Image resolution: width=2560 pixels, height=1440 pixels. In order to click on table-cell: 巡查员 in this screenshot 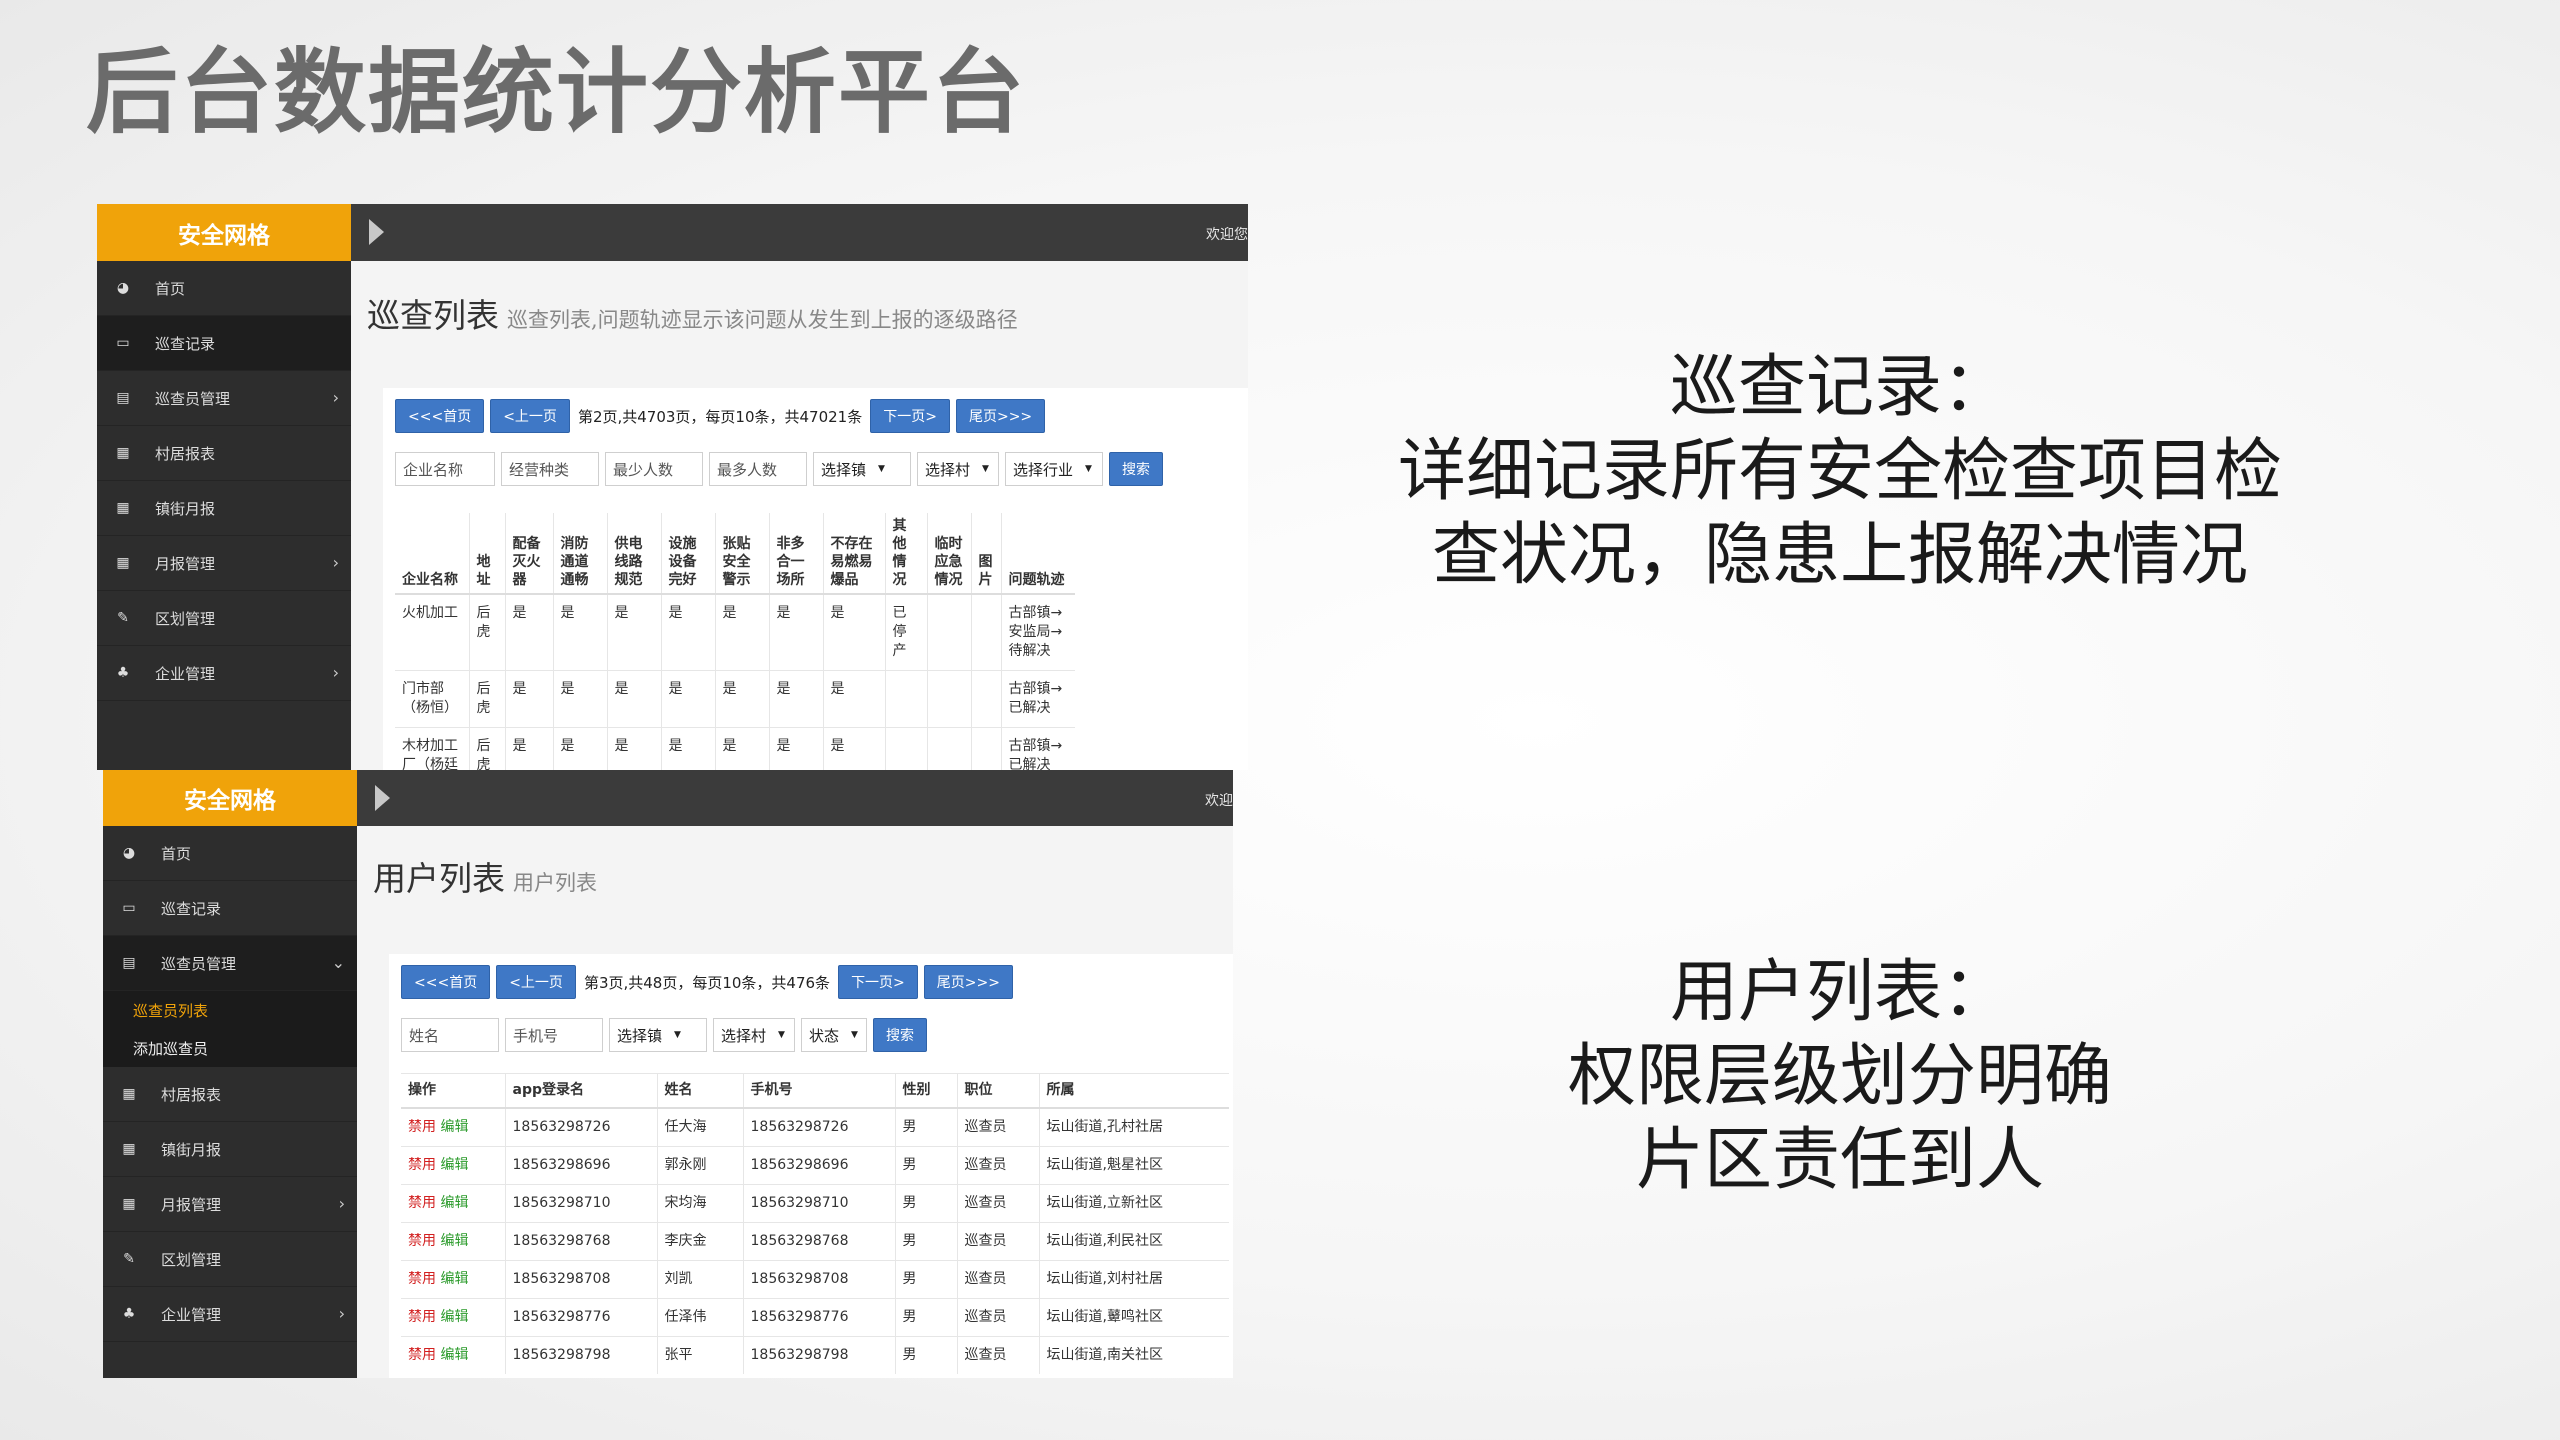, I will do `click(997, 1240)`.